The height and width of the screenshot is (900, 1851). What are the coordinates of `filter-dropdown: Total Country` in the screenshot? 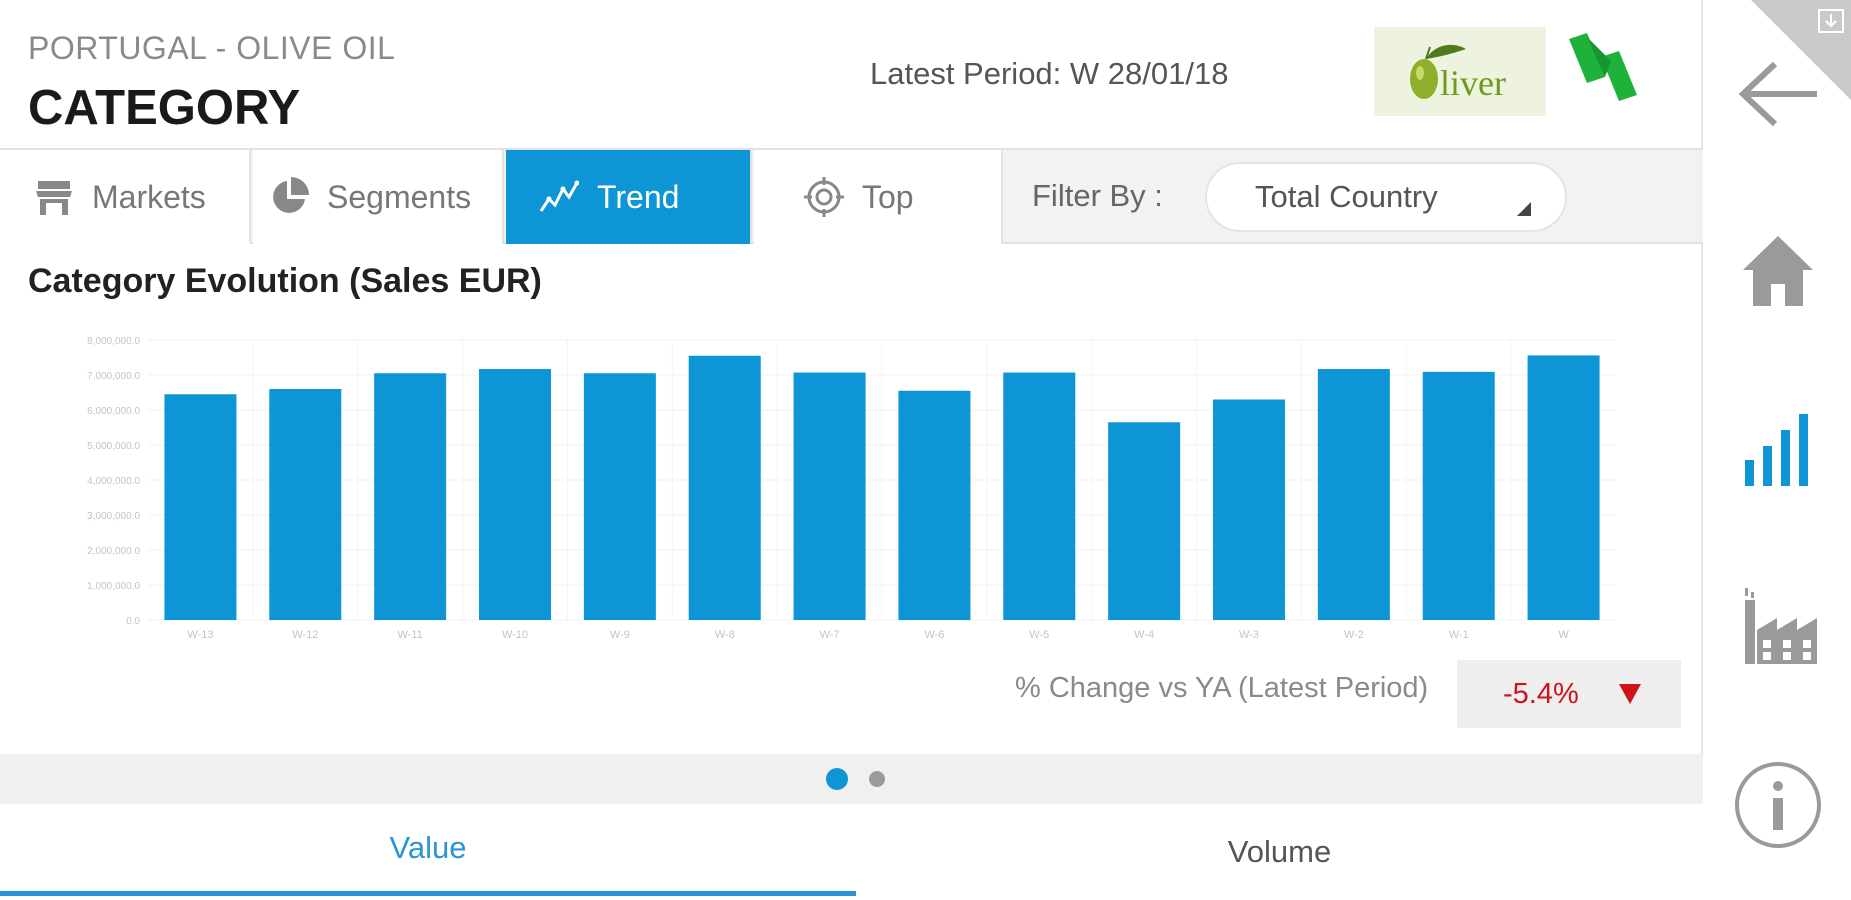 It's located at (1386, 197).